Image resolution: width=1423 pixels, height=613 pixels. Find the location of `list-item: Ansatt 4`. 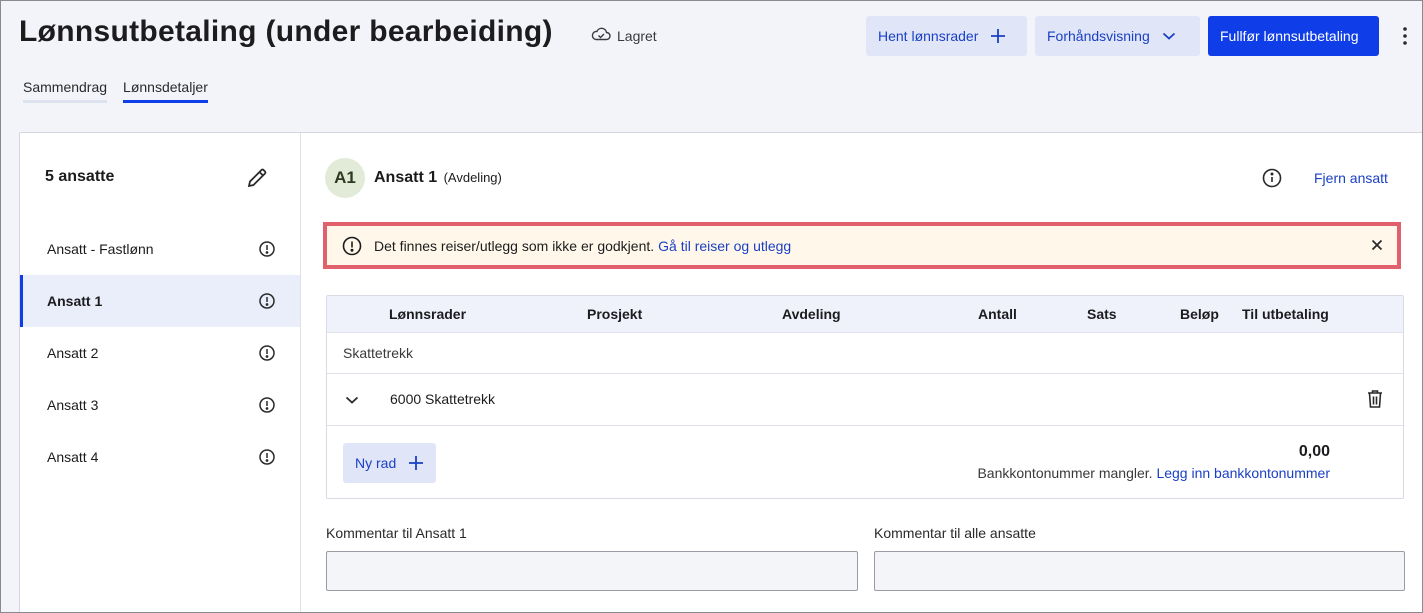

list-item: Ansatt 4 is located at coordinates (160, 457).